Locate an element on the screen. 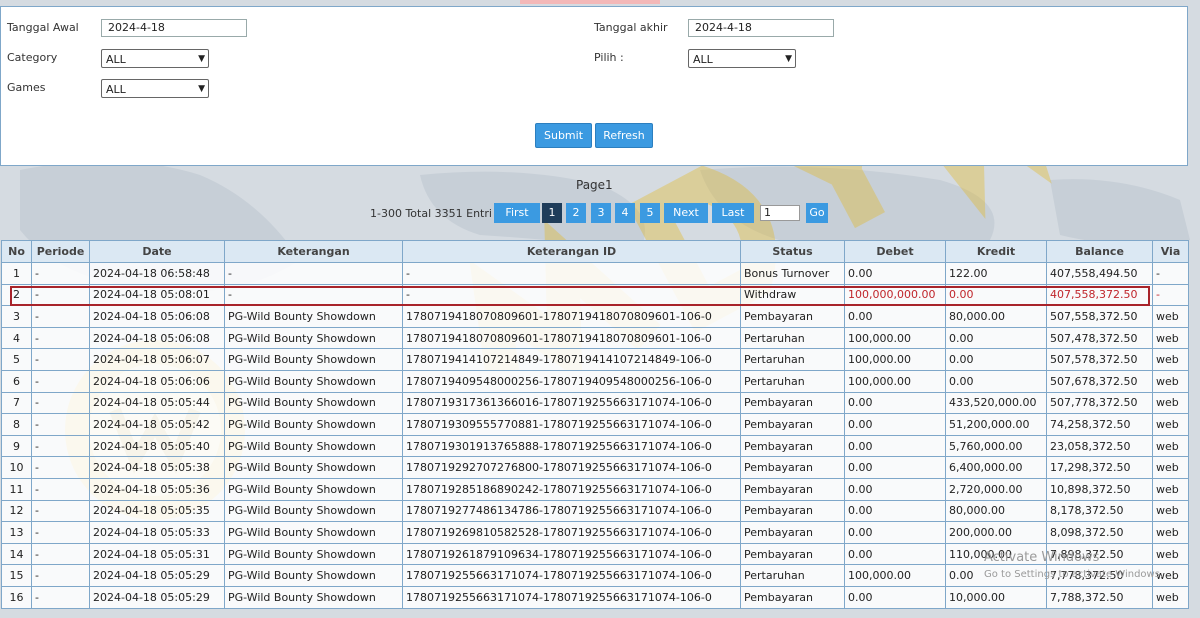  total-entries-label: 1-300 Total 3351 Entri is located at coordinates (431, 213).